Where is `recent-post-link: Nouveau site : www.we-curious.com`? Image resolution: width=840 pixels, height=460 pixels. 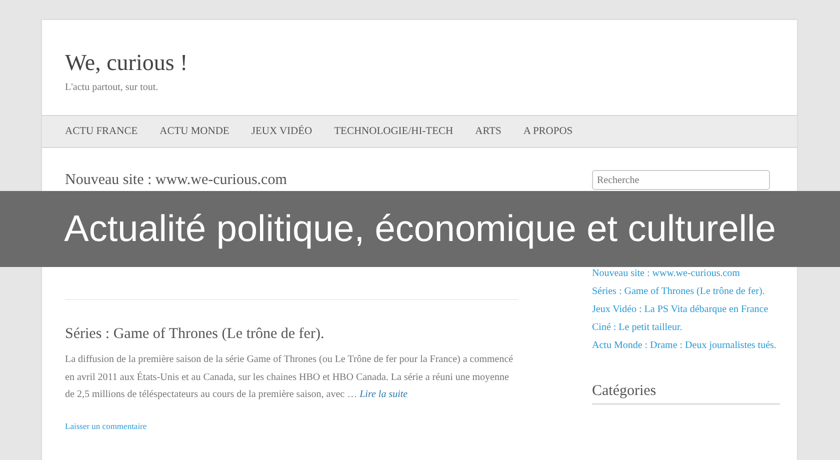 recent-post-link: Nouveau site : www.we-curious.com is located at coordinates (666, 273).